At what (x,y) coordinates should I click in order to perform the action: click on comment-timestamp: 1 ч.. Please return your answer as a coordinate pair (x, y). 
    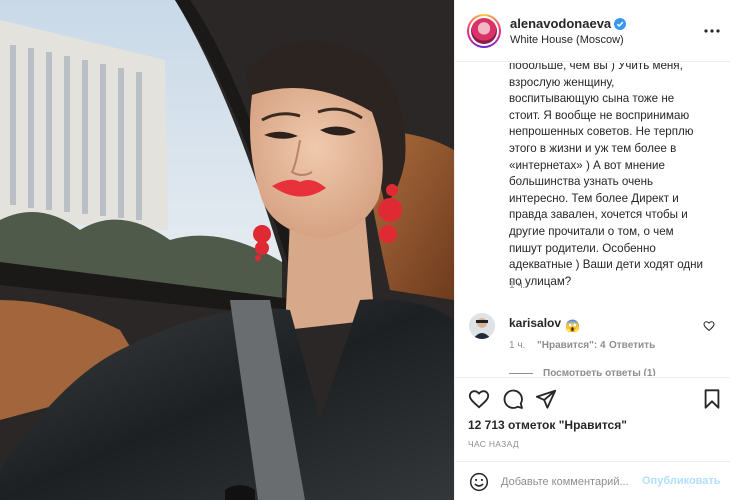
    Looking at the image, I should click on (517, 345).